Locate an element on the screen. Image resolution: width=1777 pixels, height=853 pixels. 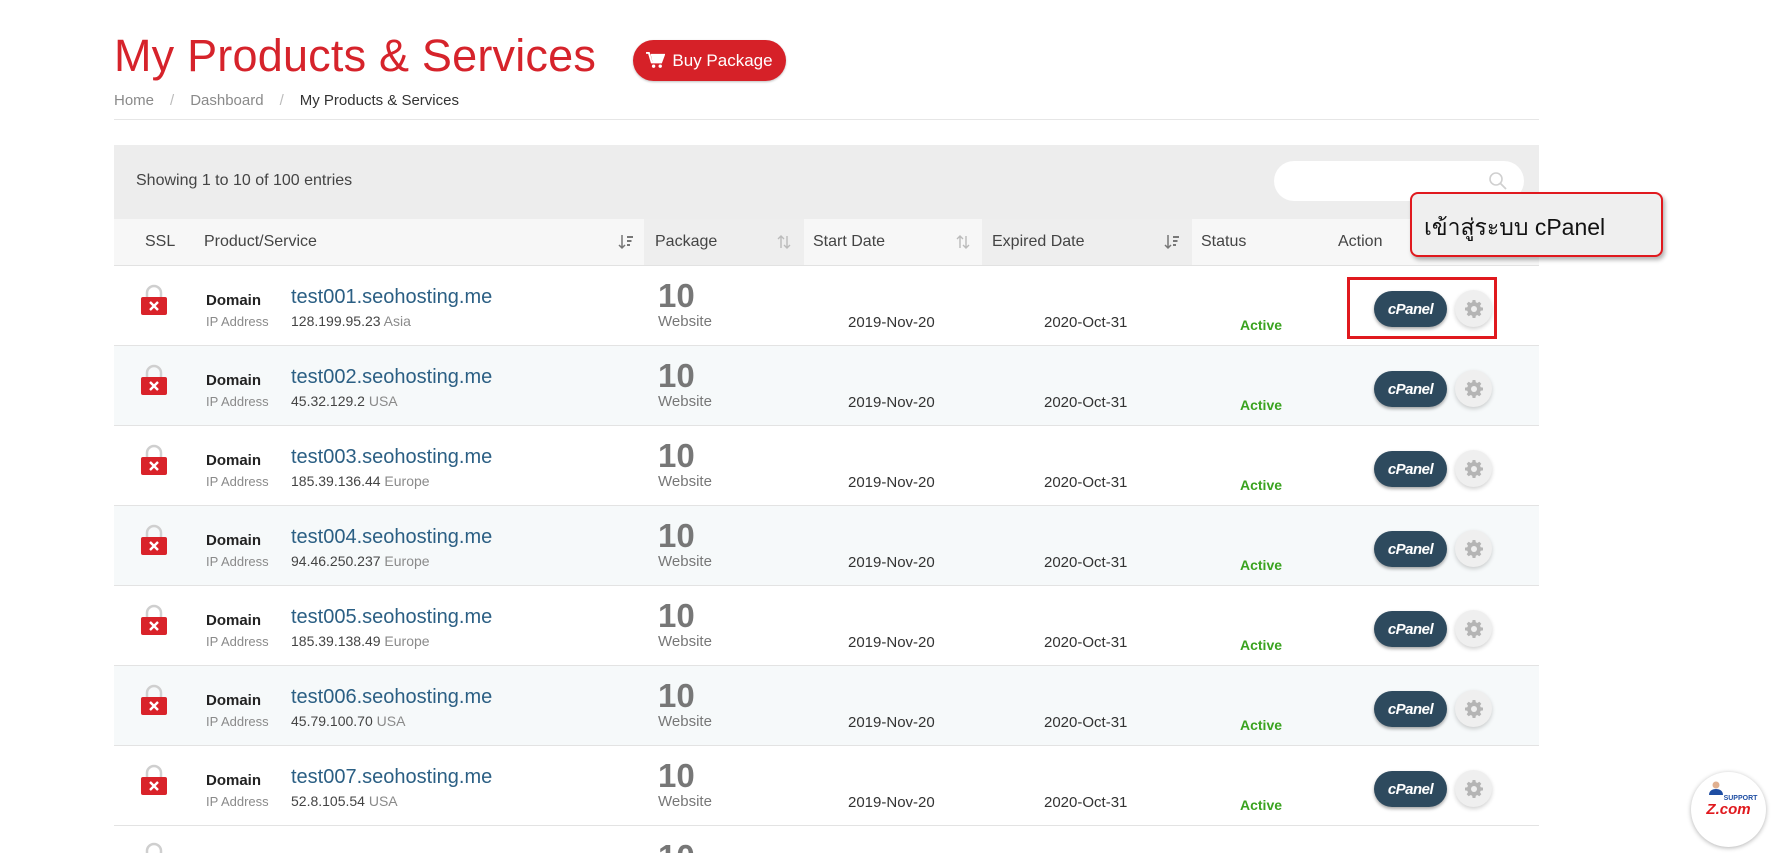
domain-link: test002.seohosting.me is located at coordinates (391, 377).